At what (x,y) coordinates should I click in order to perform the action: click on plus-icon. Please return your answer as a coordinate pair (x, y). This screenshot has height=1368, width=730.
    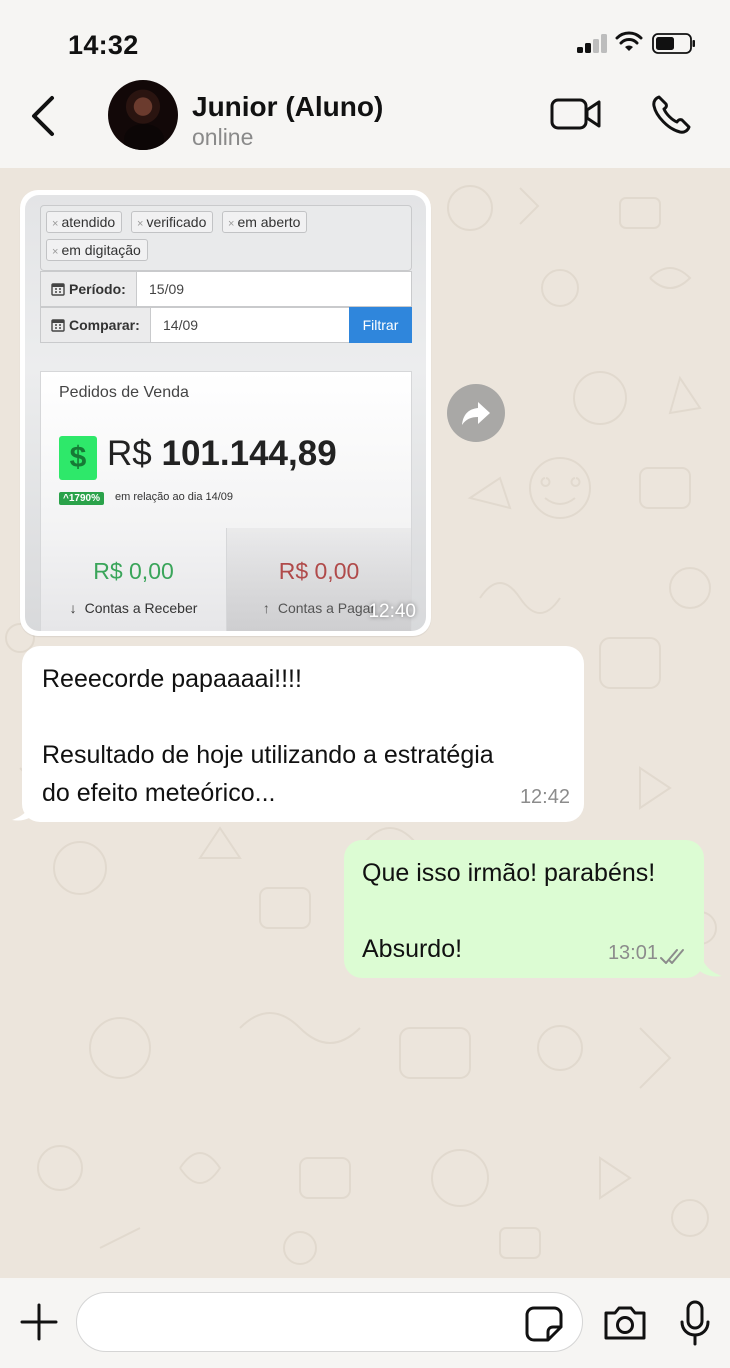
    Looking at the image, I should click on (39, 1322).